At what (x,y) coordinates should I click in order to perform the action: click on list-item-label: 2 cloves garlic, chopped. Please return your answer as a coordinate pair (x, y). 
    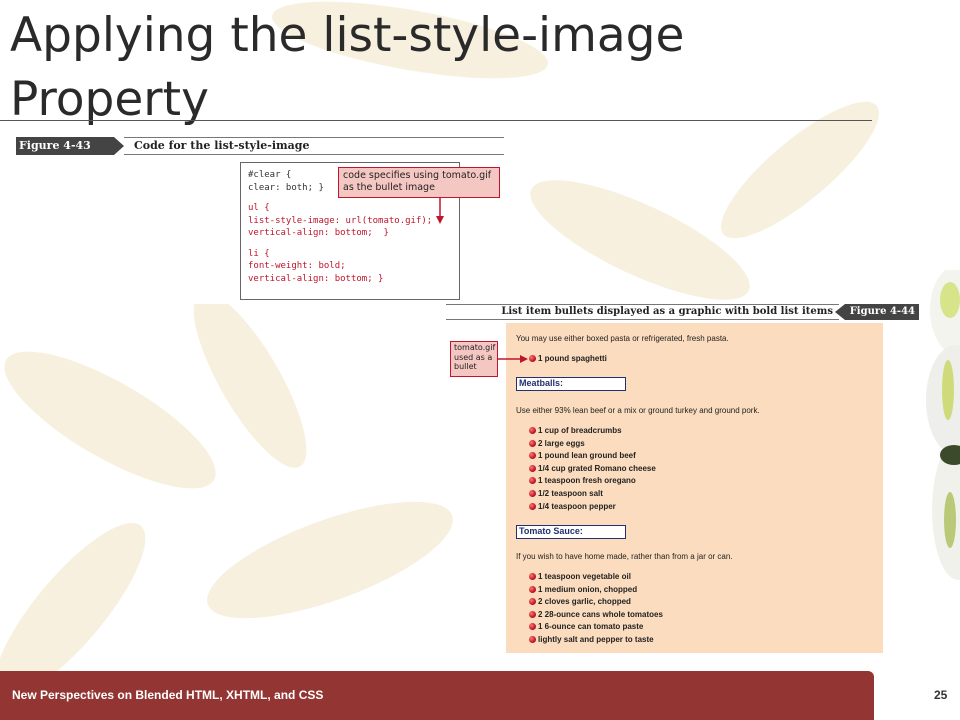
    Looking at the image, I should click on (584, 602).